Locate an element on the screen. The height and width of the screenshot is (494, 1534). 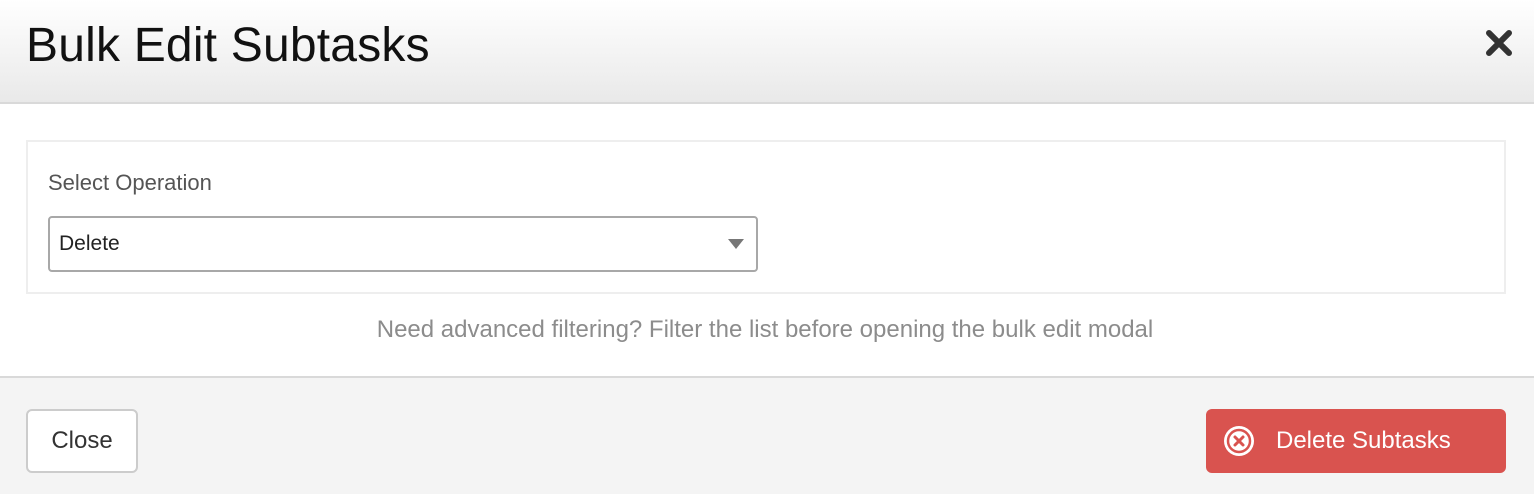
select-operation-label: Select Operation is located at coordinates (130, 182).